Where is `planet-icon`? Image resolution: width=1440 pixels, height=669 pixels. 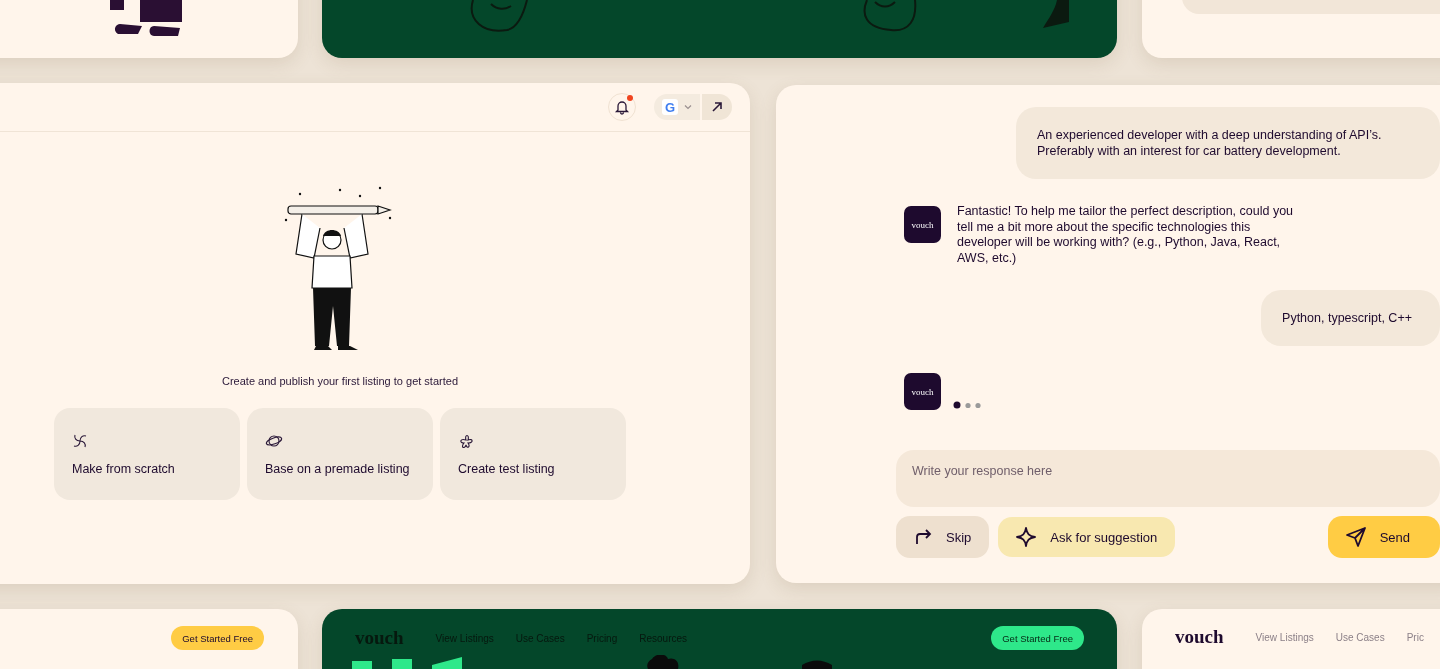 planet-icon is located at coordinates (274, 440).